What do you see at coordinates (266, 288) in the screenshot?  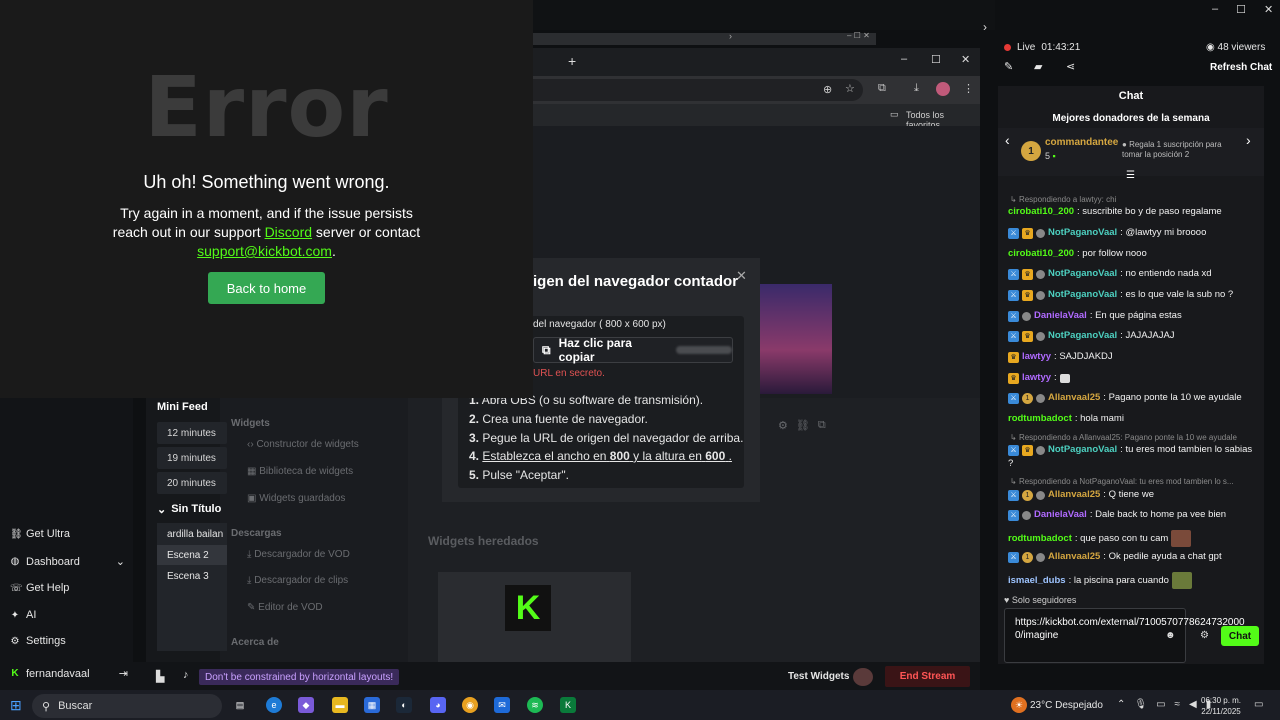 I see `back-to-home-button: Back to home` at bounding box center [266, 288].